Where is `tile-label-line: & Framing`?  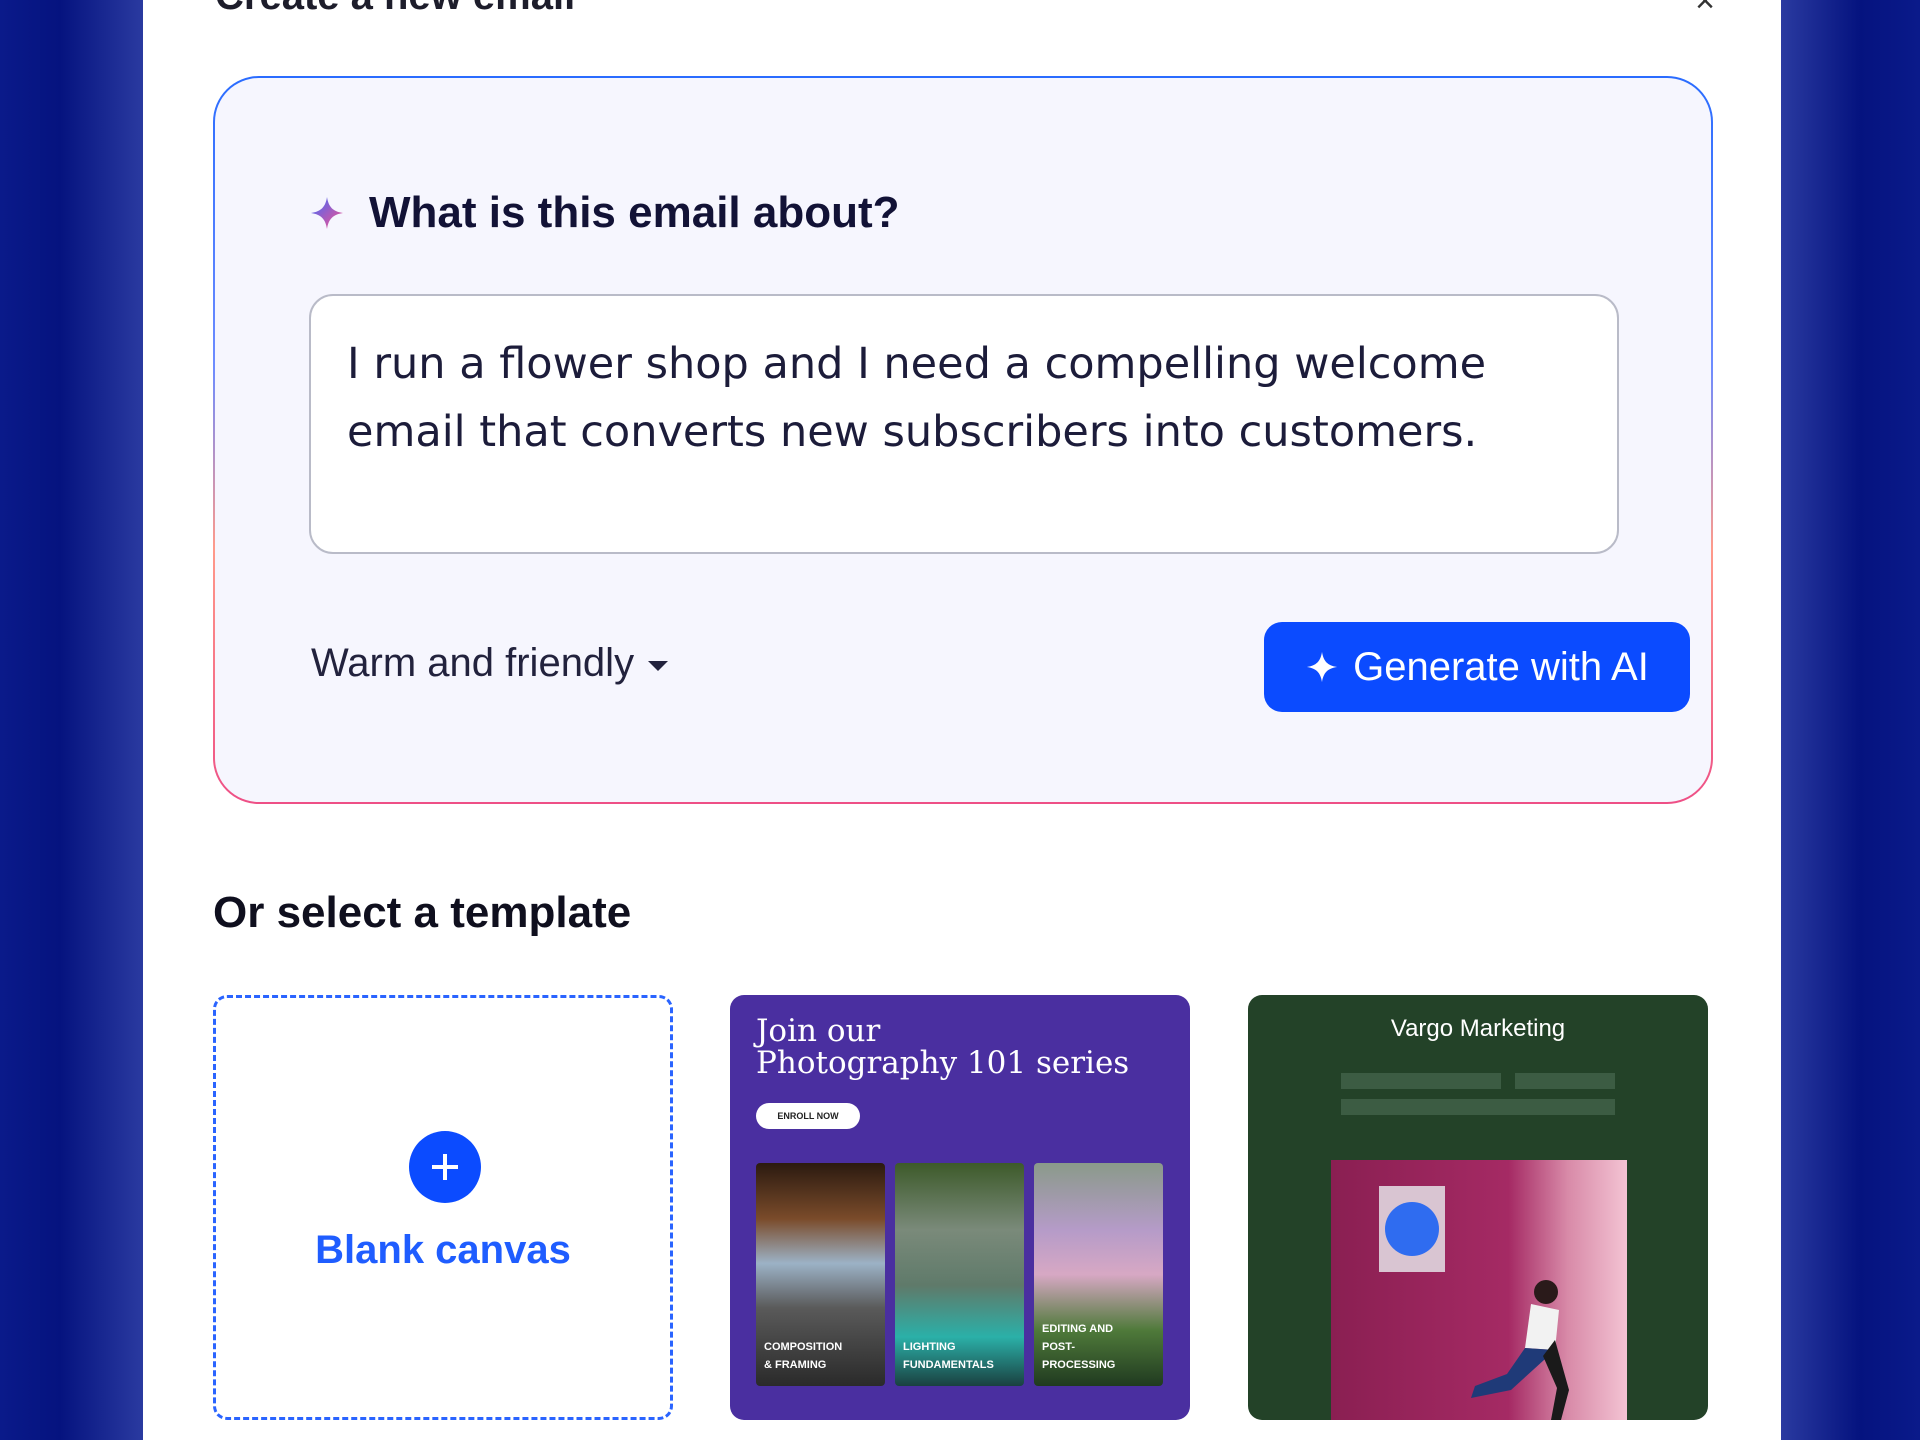
tile-label-line: & Framing is located at coordinates (795, 1365).